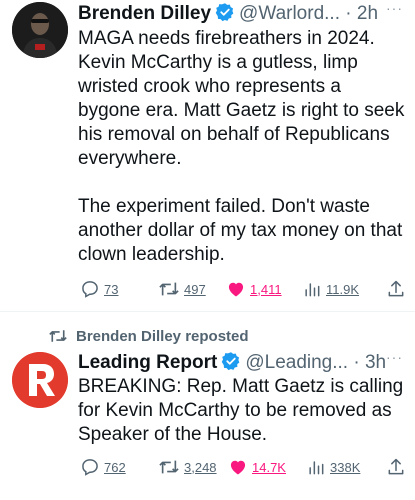 The image size is (415, 500). Describe the element at coordinates (367, 13) in the screenshot. I see `tweet-time: 2h` at that location.